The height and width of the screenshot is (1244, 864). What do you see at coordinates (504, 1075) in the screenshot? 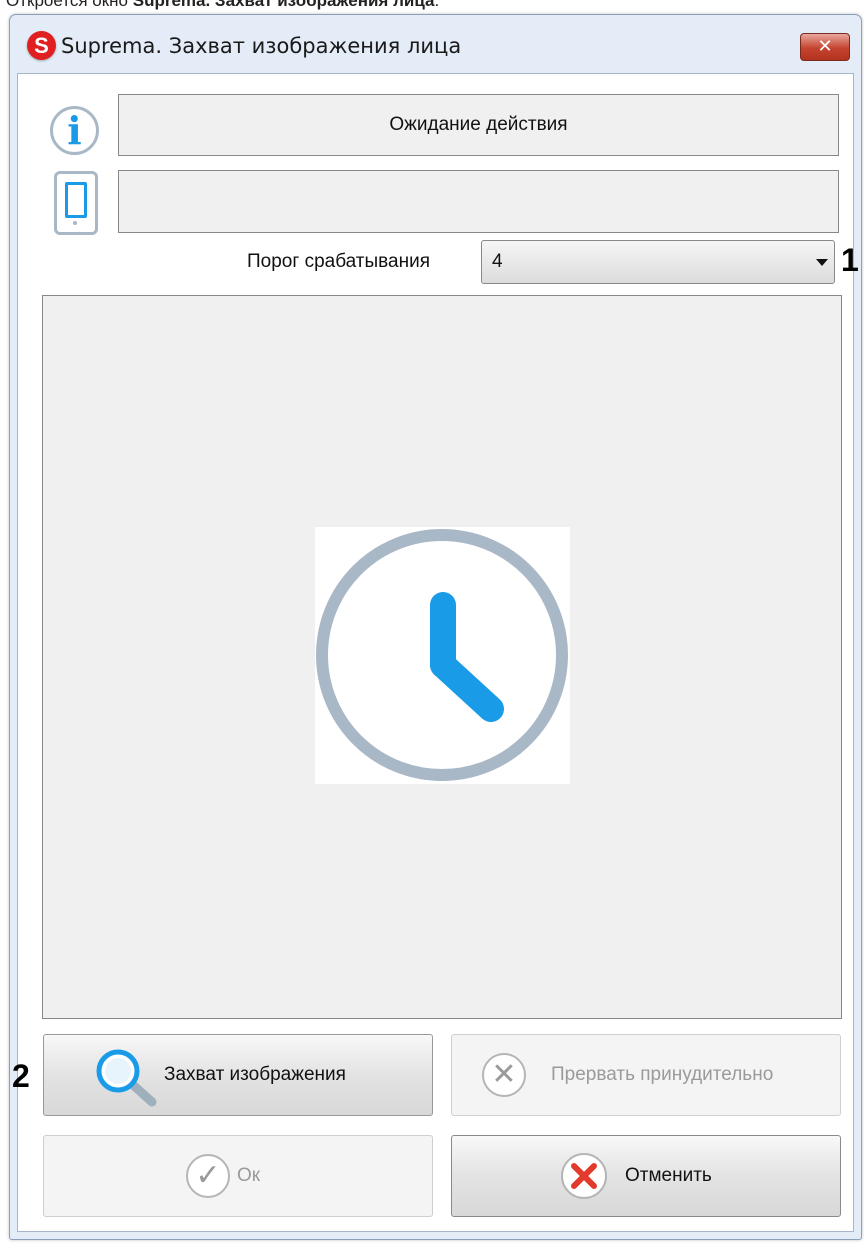
I see `close-circle-icon: ✕` at bounding box center [504, 1075].